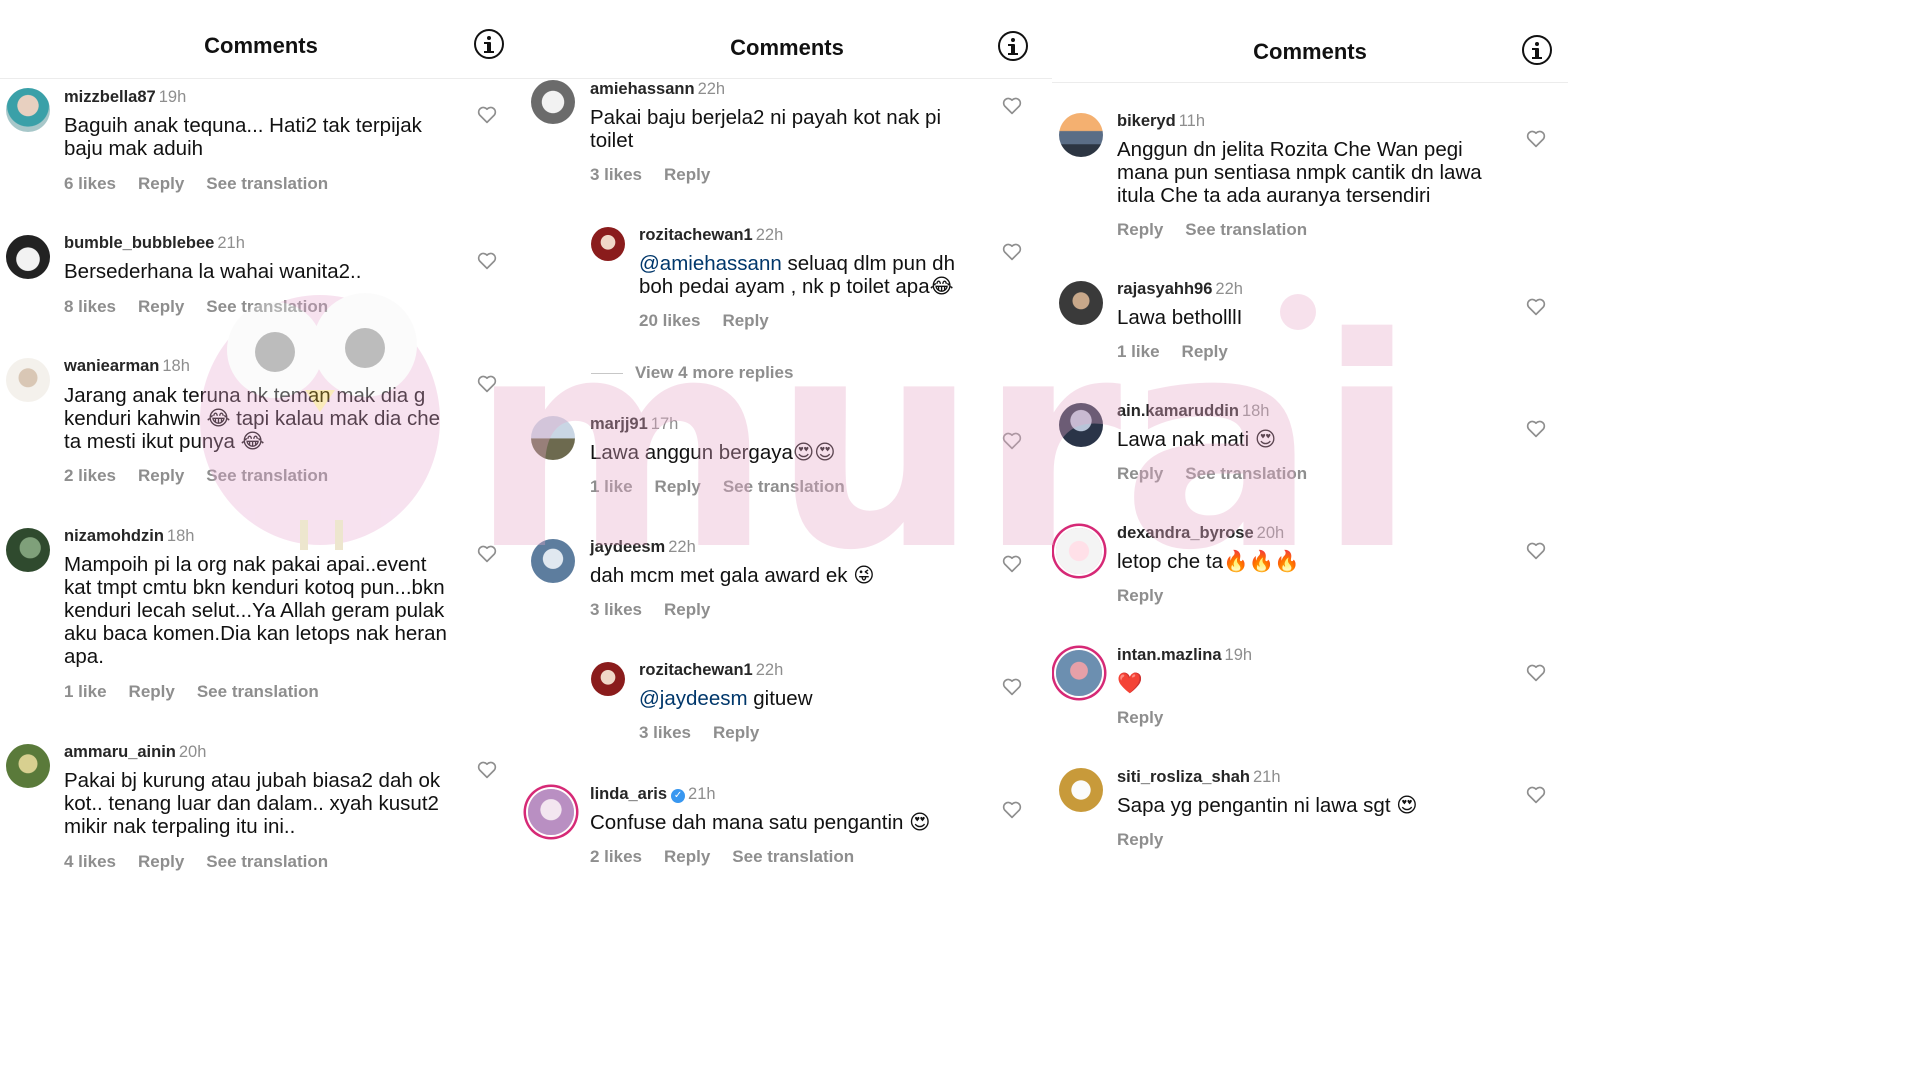  I want to click on username: marjj91, so click(619, 424).